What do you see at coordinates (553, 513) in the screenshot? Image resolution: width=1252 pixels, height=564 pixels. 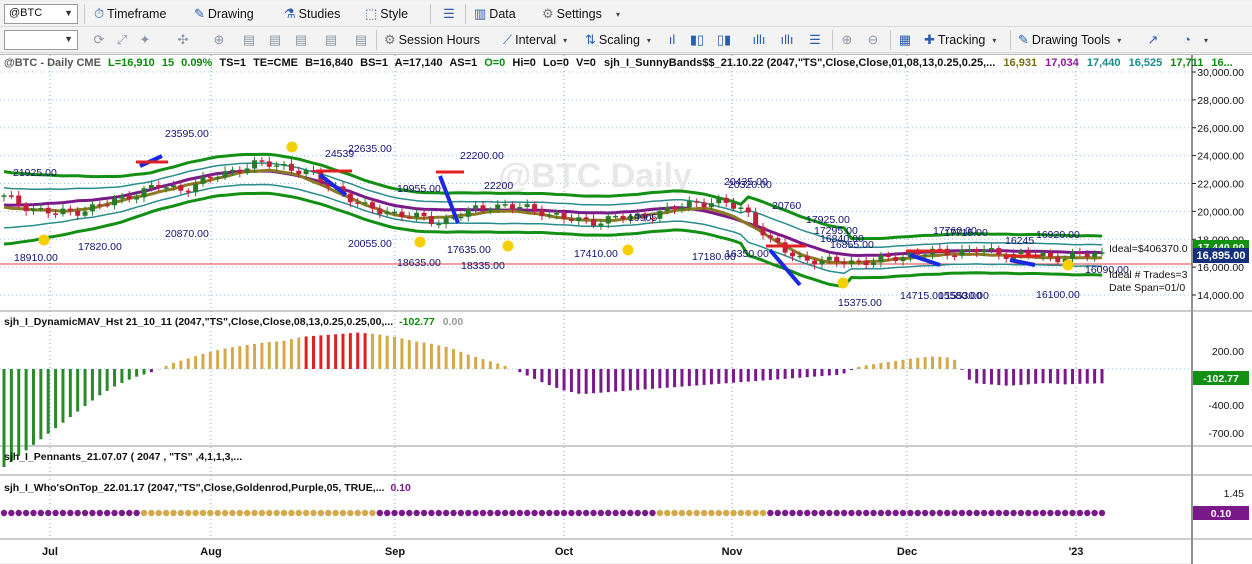 I see `whos-on-top-dots` at bounding box center [553, 513].